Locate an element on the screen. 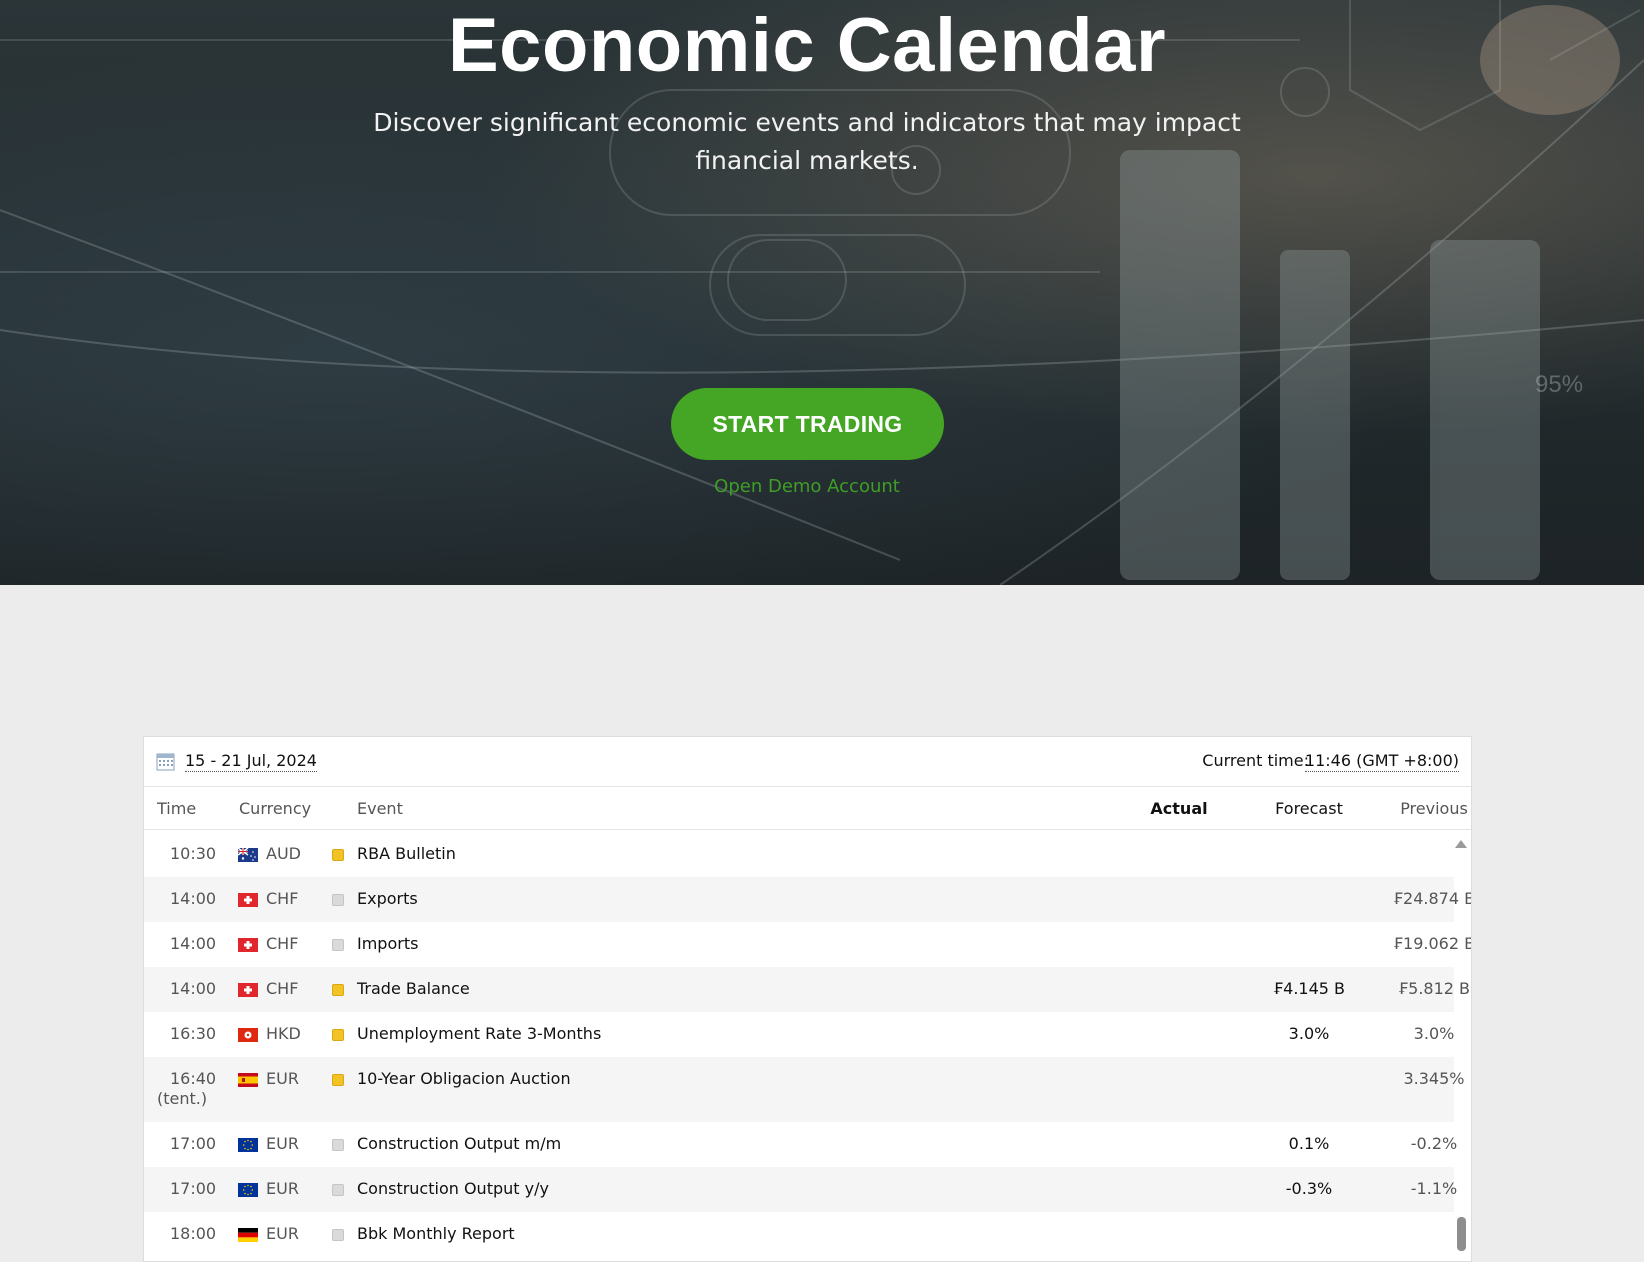  event-time-tentative: (tent.) is located at coordinates (182, 1098).